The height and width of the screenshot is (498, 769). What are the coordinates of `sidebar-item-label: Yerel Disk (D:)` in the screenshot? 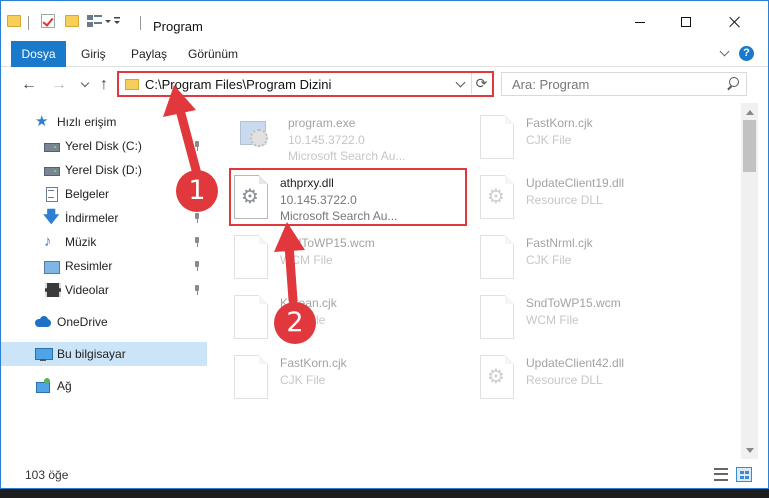 It's located at (103, 170).